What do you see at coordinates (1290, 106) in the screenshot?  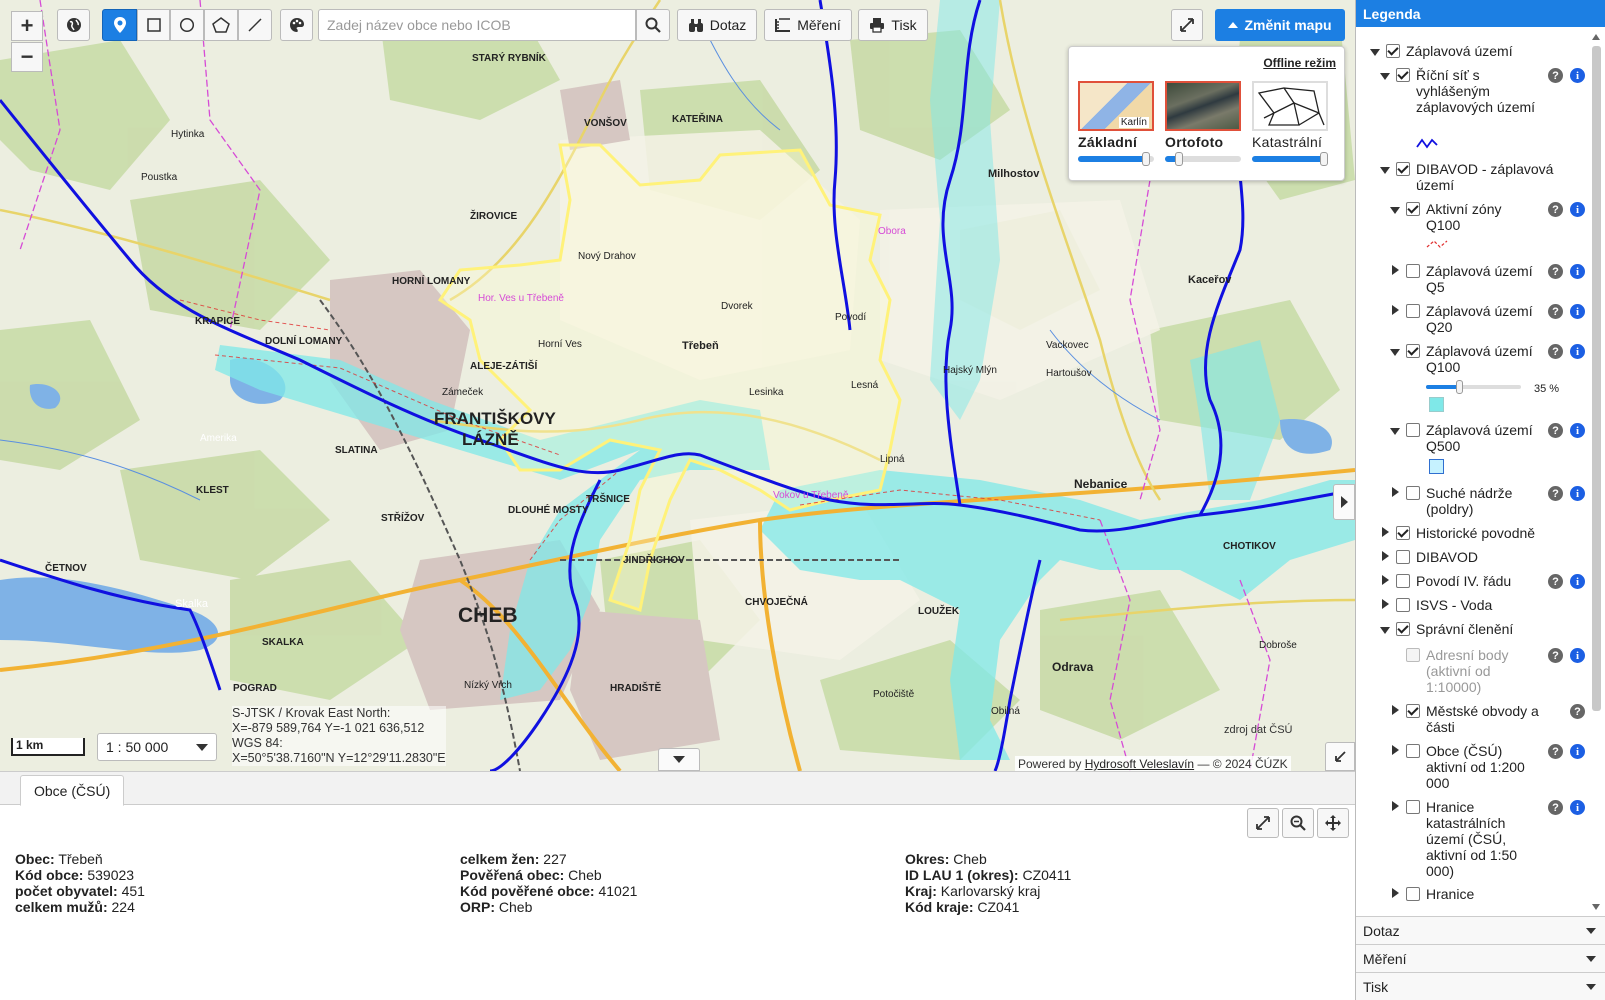 I see `basemap-cadastral-thumbnail` at bounding box center [1290, 106].